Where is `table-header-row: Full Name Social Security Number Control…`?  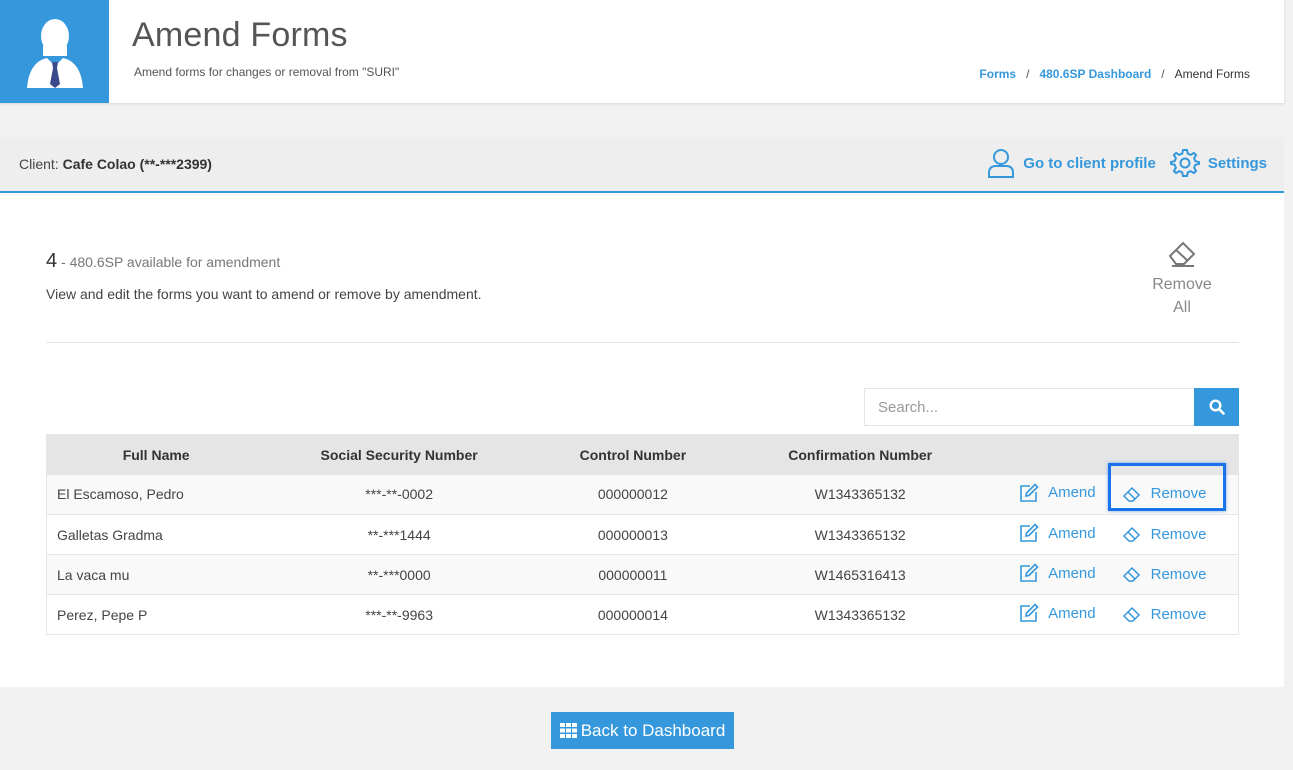
table-header-row: Full Name Social Security Number Control… is located at coordinates (642, 454).